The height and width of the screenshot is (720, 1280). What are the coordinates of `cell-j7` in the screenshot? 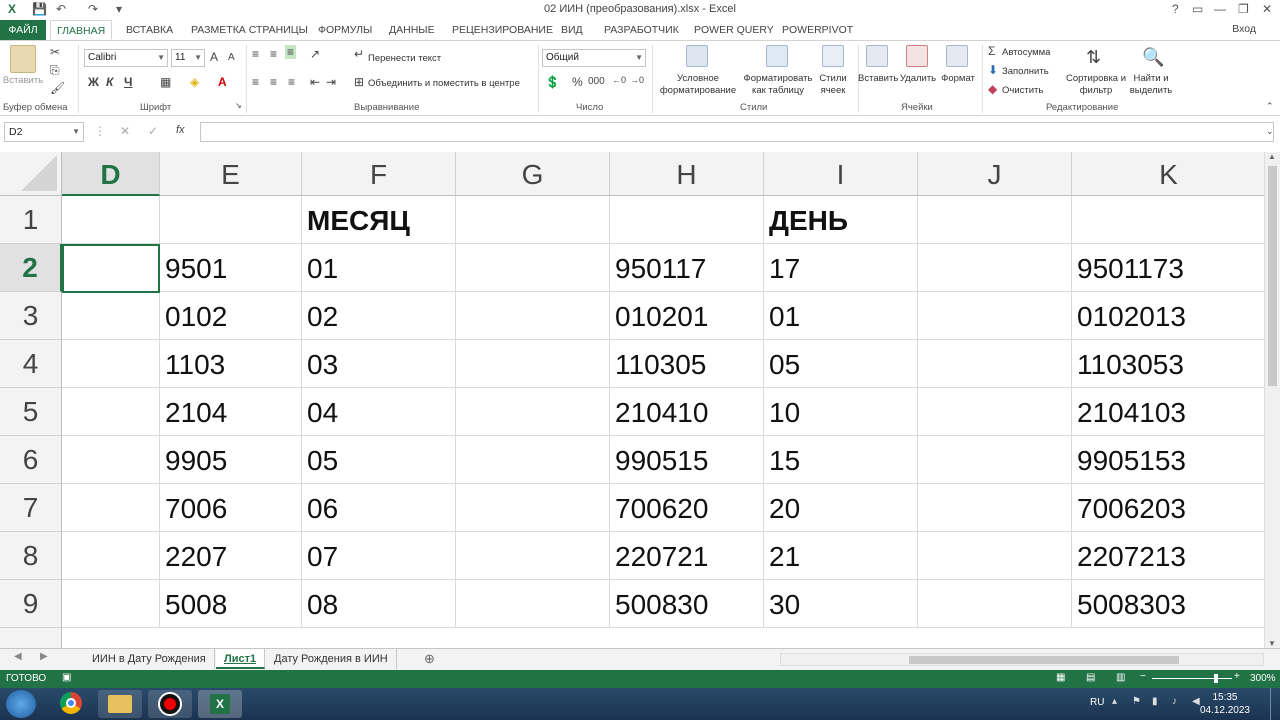 It's located at (995, 508).